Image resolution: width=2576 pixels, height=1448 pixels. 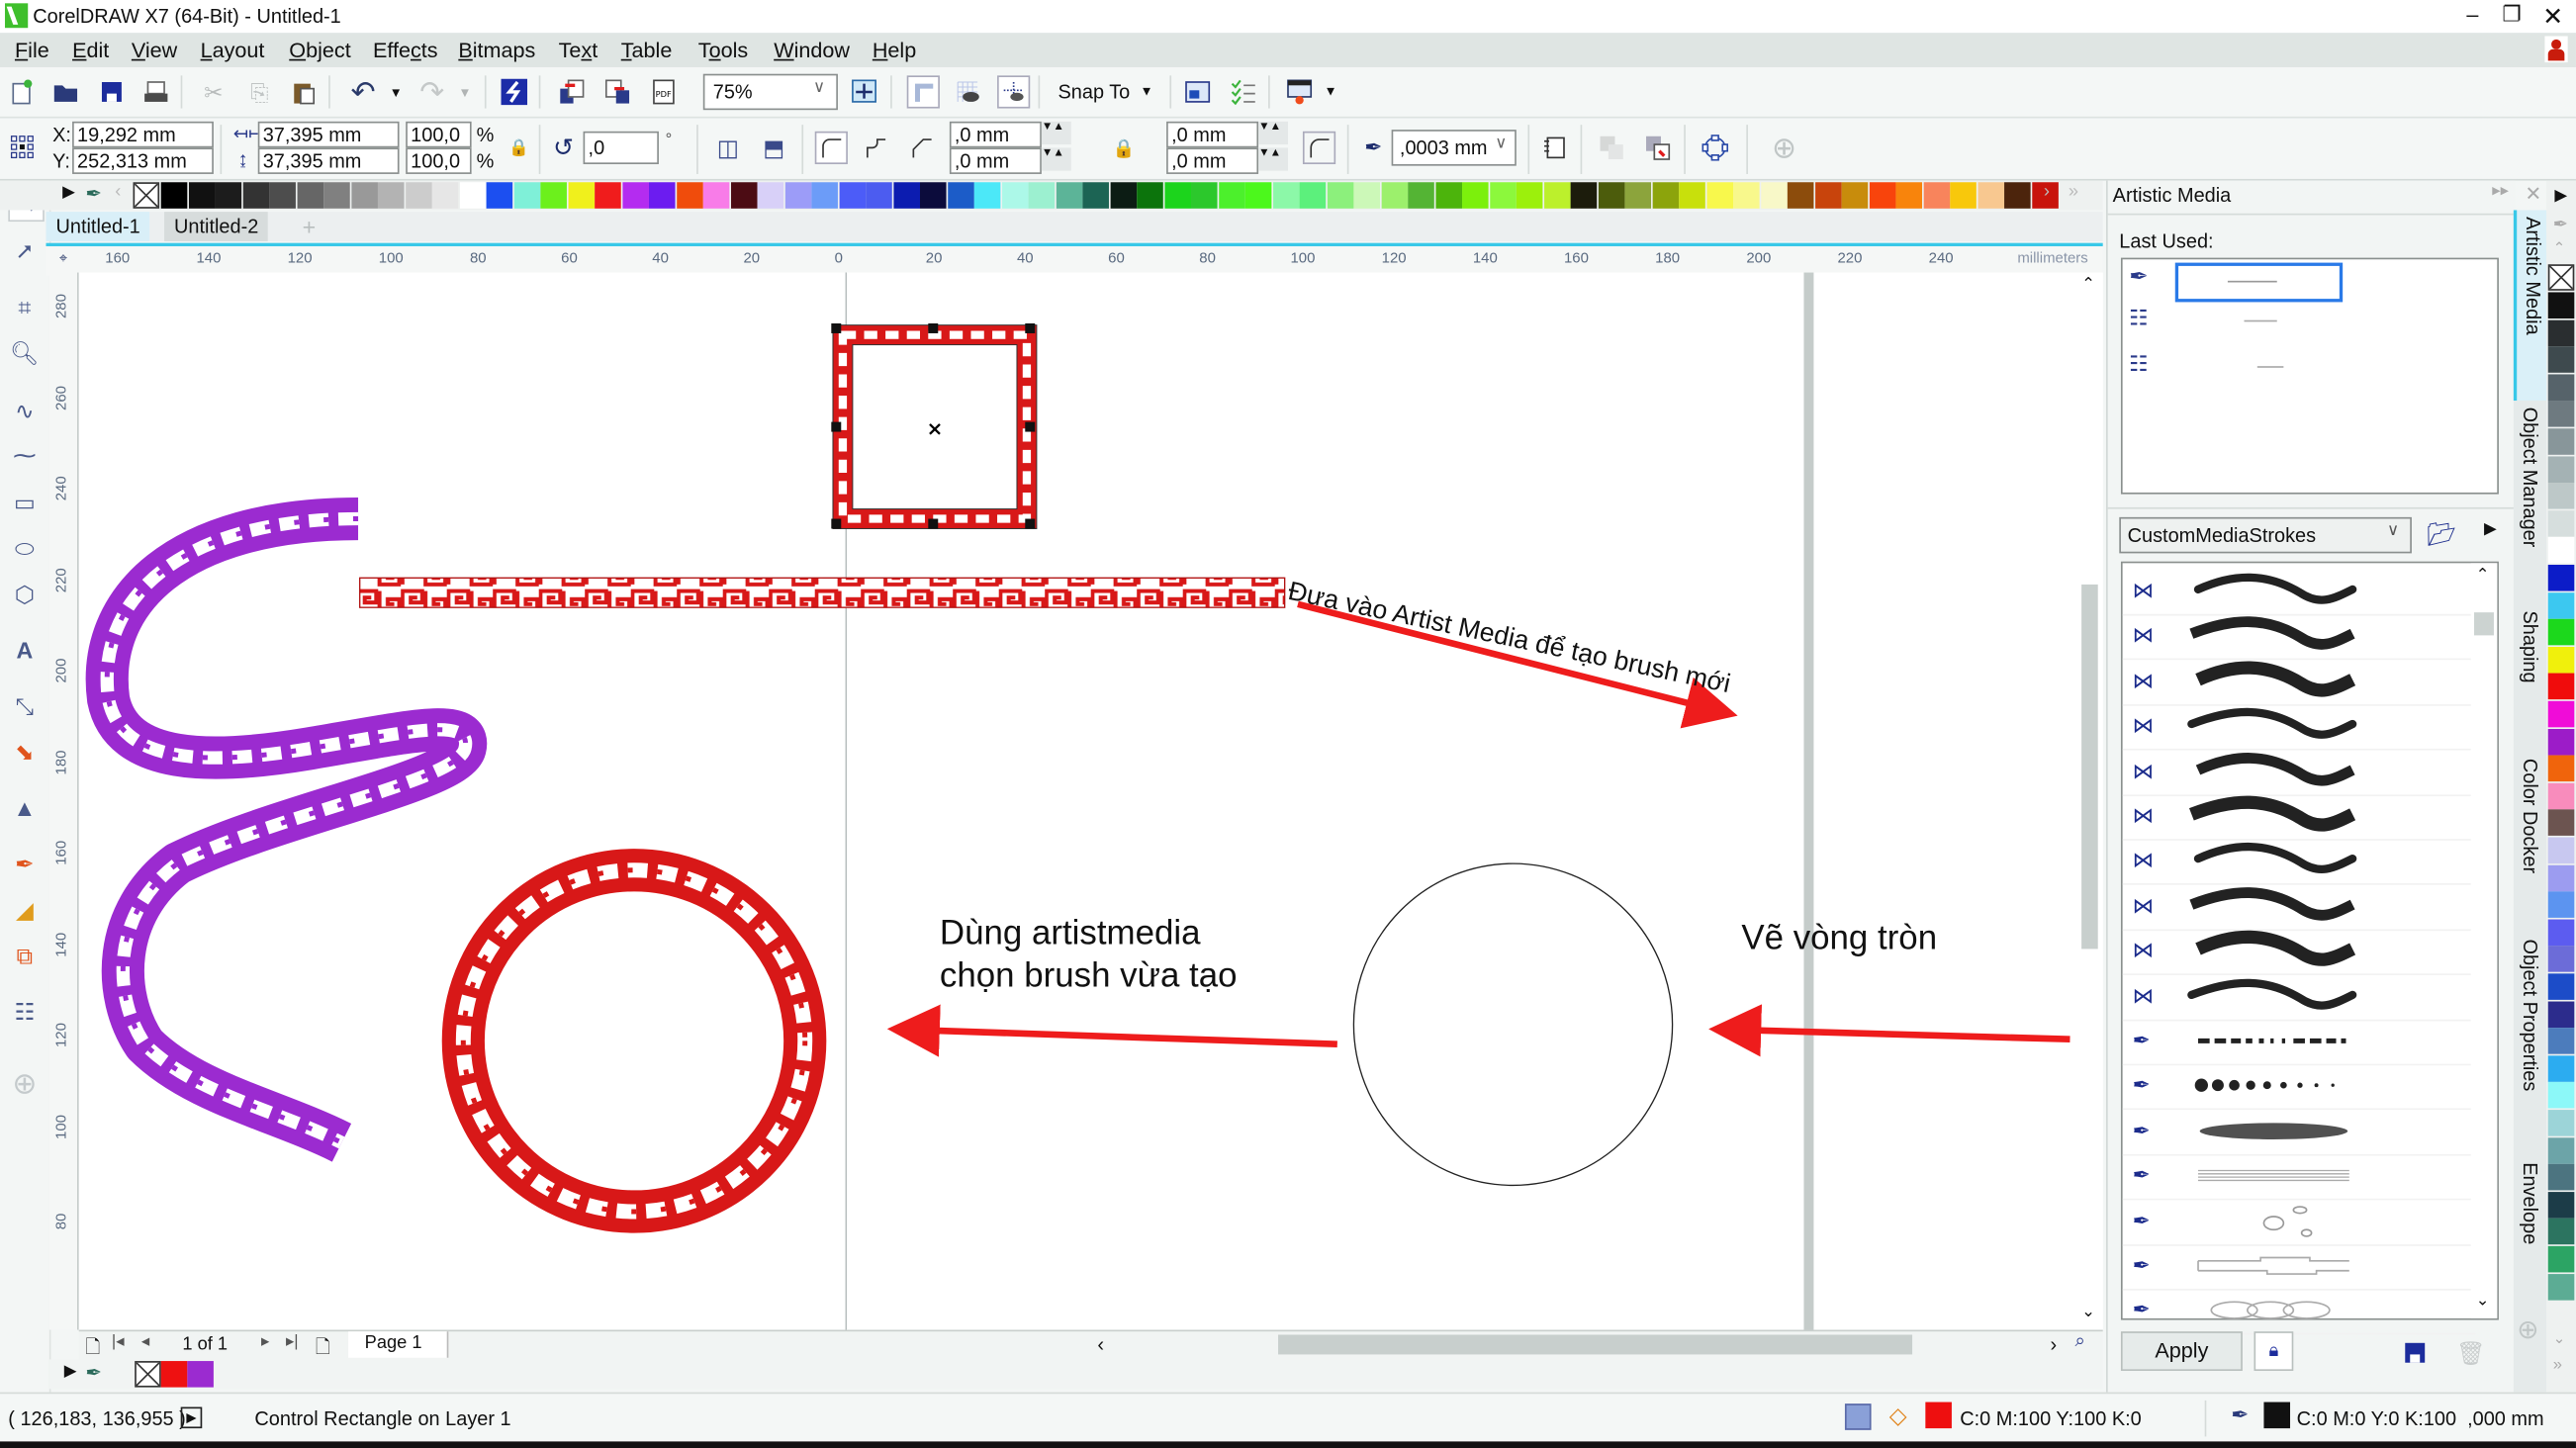 I want to click on undo-icon: ↶, so click(x=363, y=91).